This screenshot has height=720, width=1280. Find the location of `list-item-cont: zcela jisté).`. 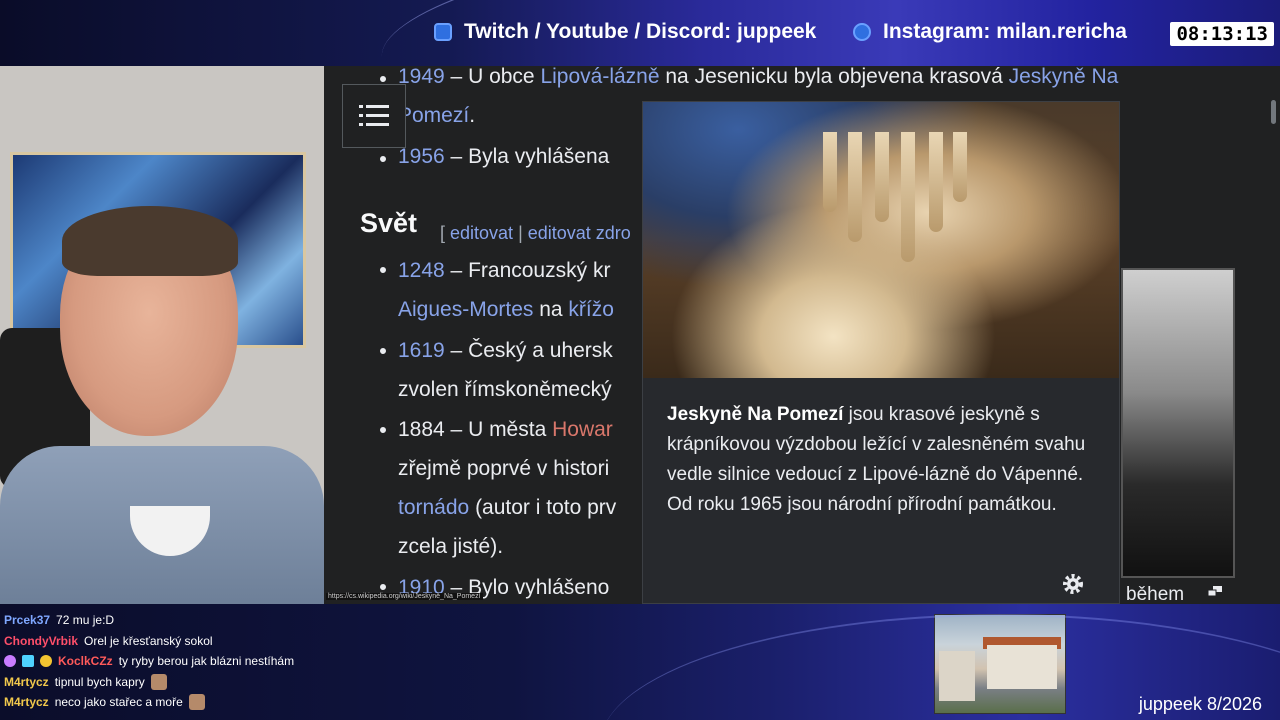

list-item-cont: zcela jisté). is located at coordinates (450, 546).